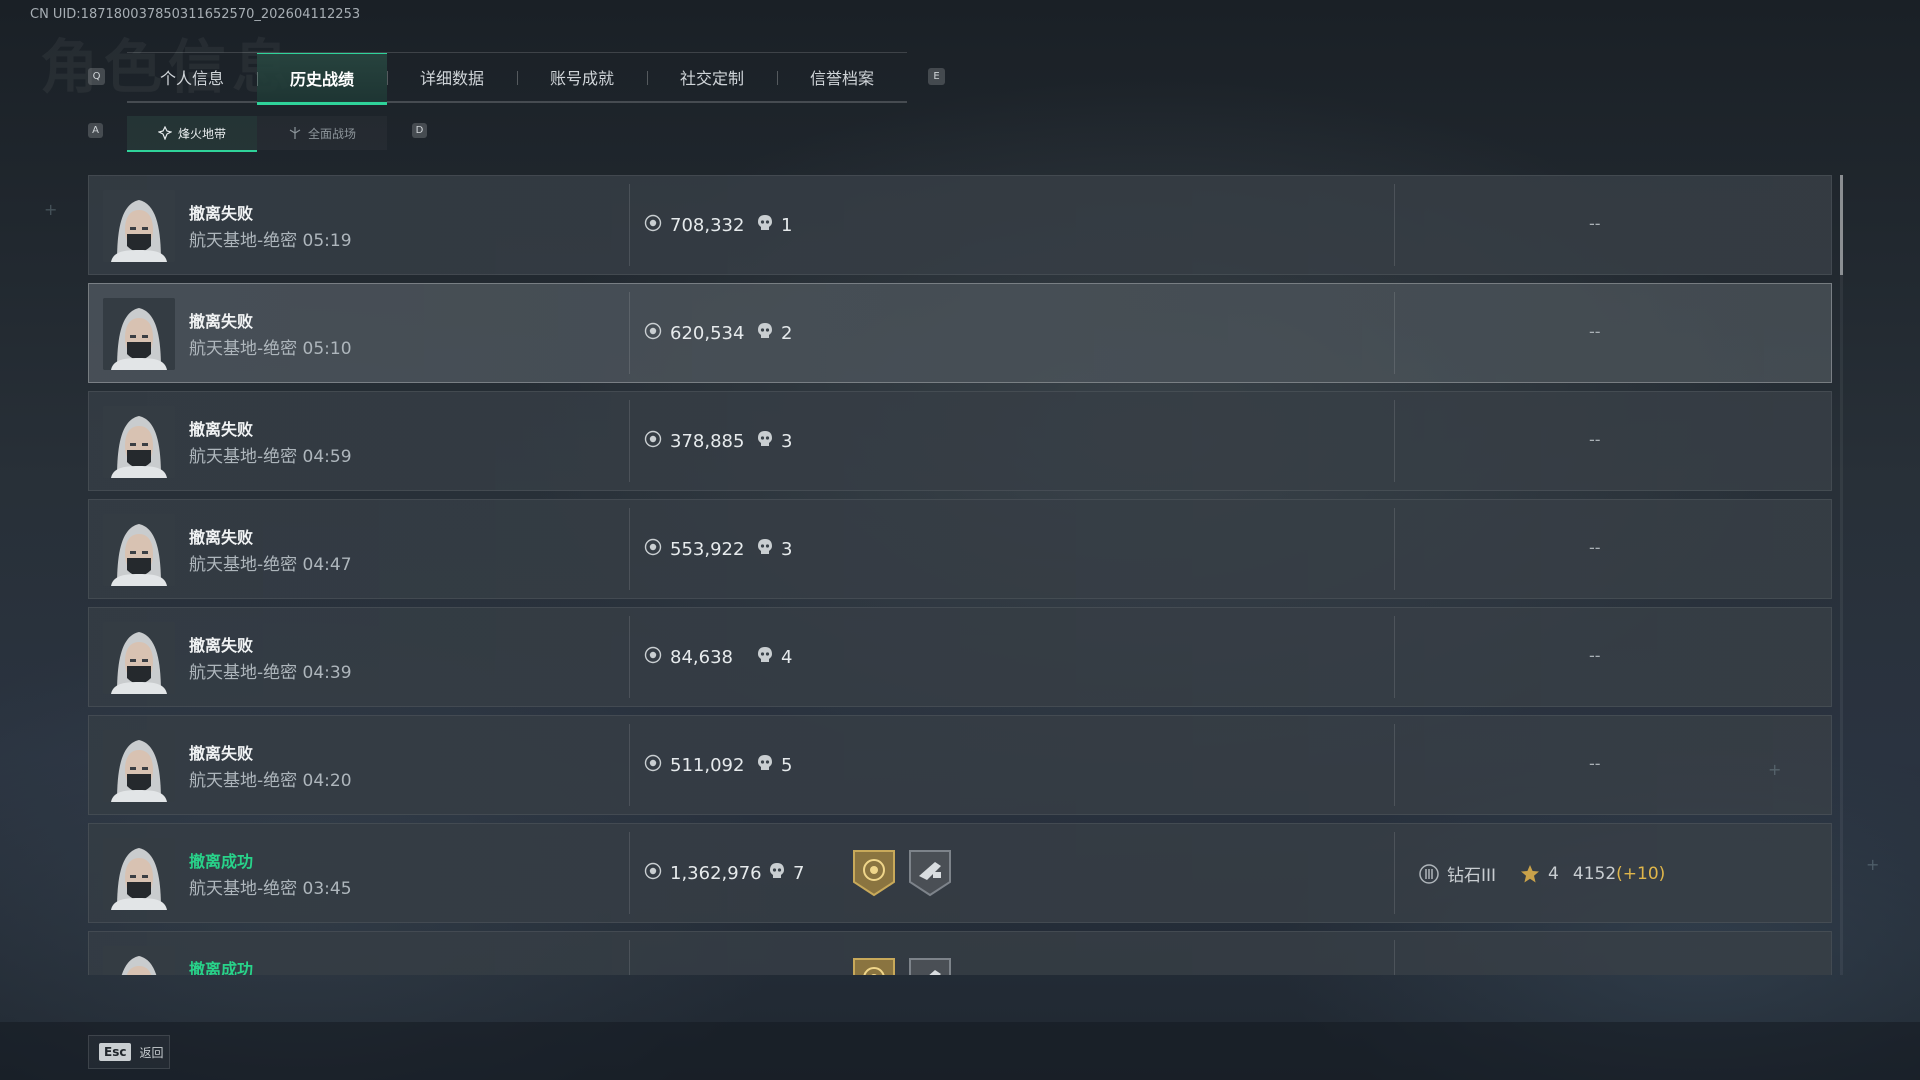  I want to click on match-row: 撤离成功, so click(960, 953).